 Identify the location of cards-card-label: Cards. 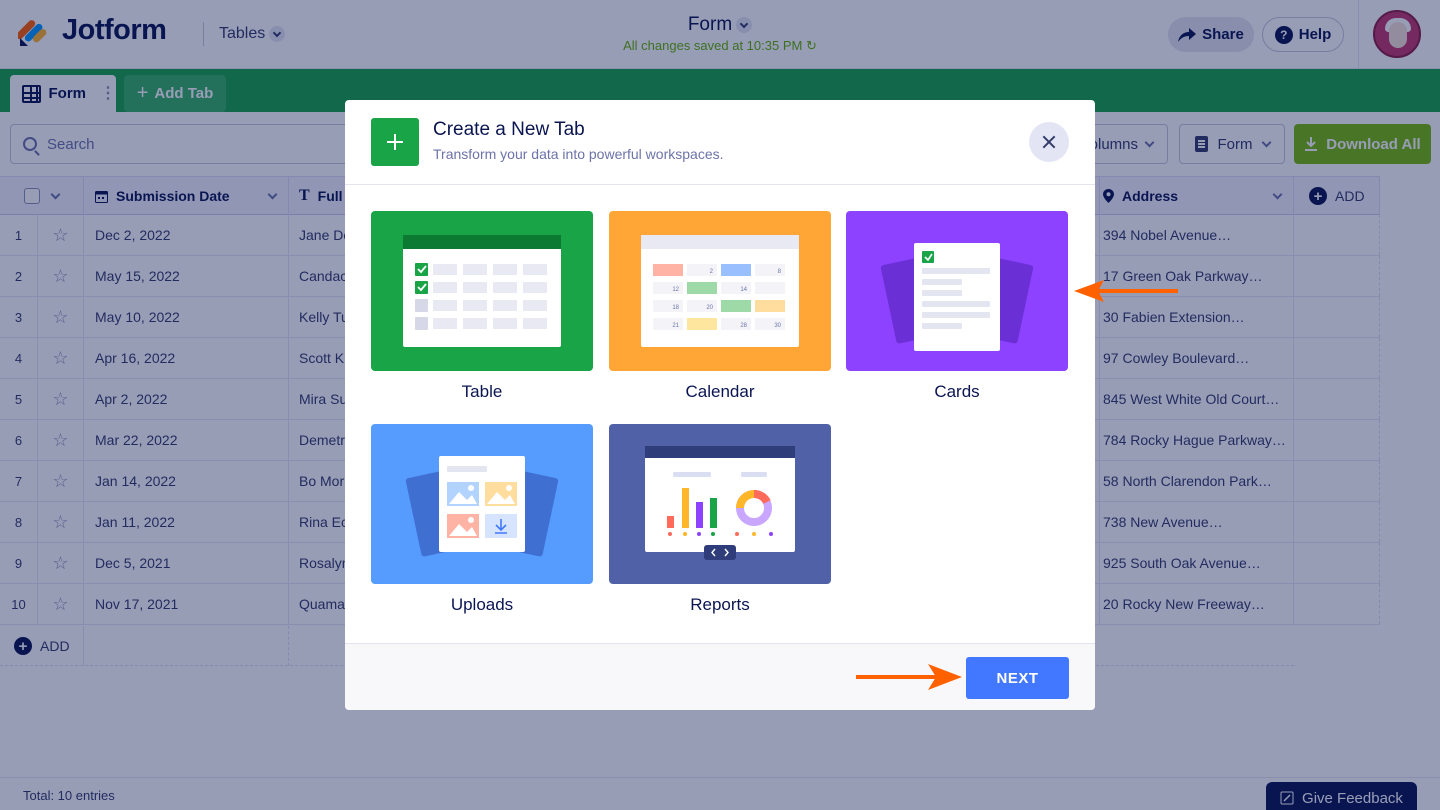
(957, 392).